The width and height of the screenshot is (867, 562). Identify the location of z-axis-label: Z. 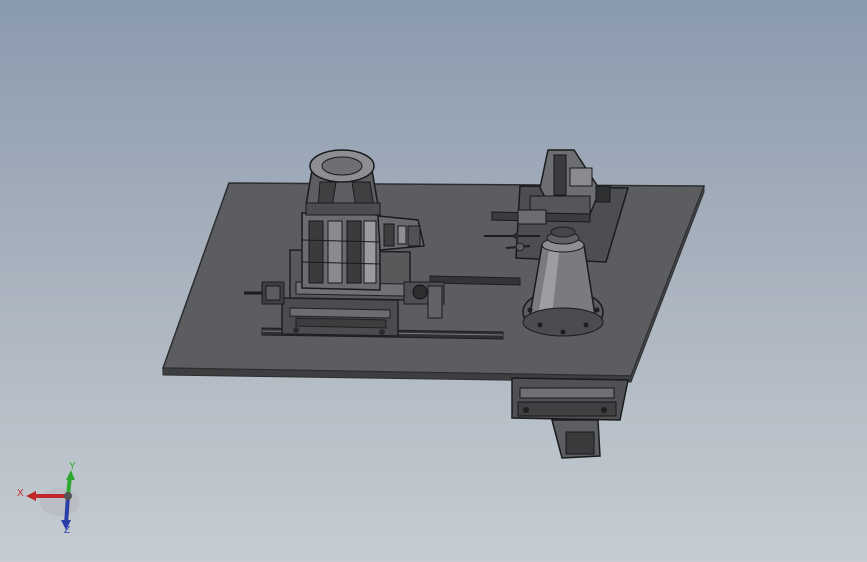
(67, 530).